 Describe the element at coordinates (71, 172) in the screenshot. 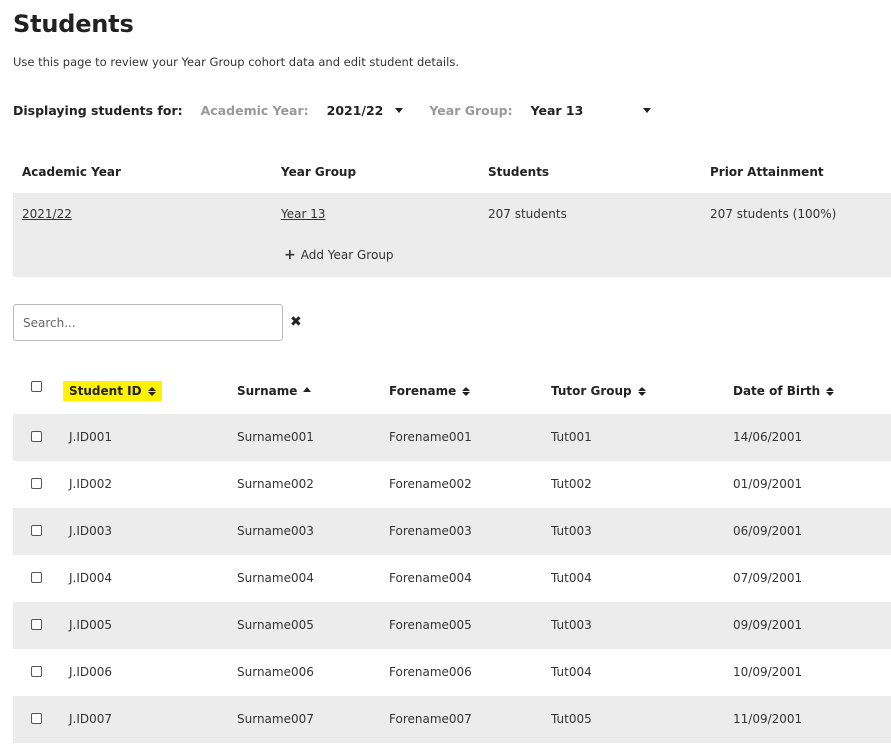

I see `cohort-header-academic-year: Academic Year` at that location.